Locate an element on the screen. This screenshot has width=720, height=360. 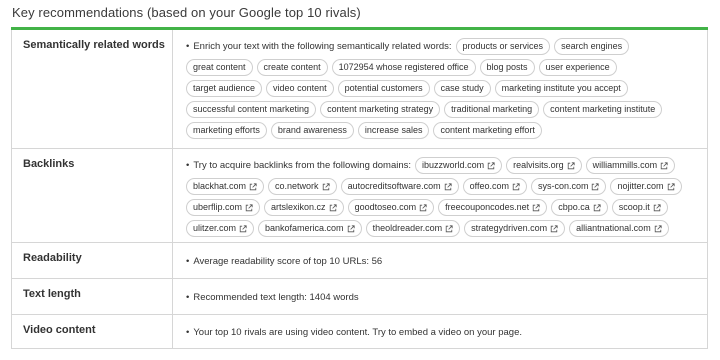
backlink-domain-chip: strategydriven.com is located at coordinates (515, 228).